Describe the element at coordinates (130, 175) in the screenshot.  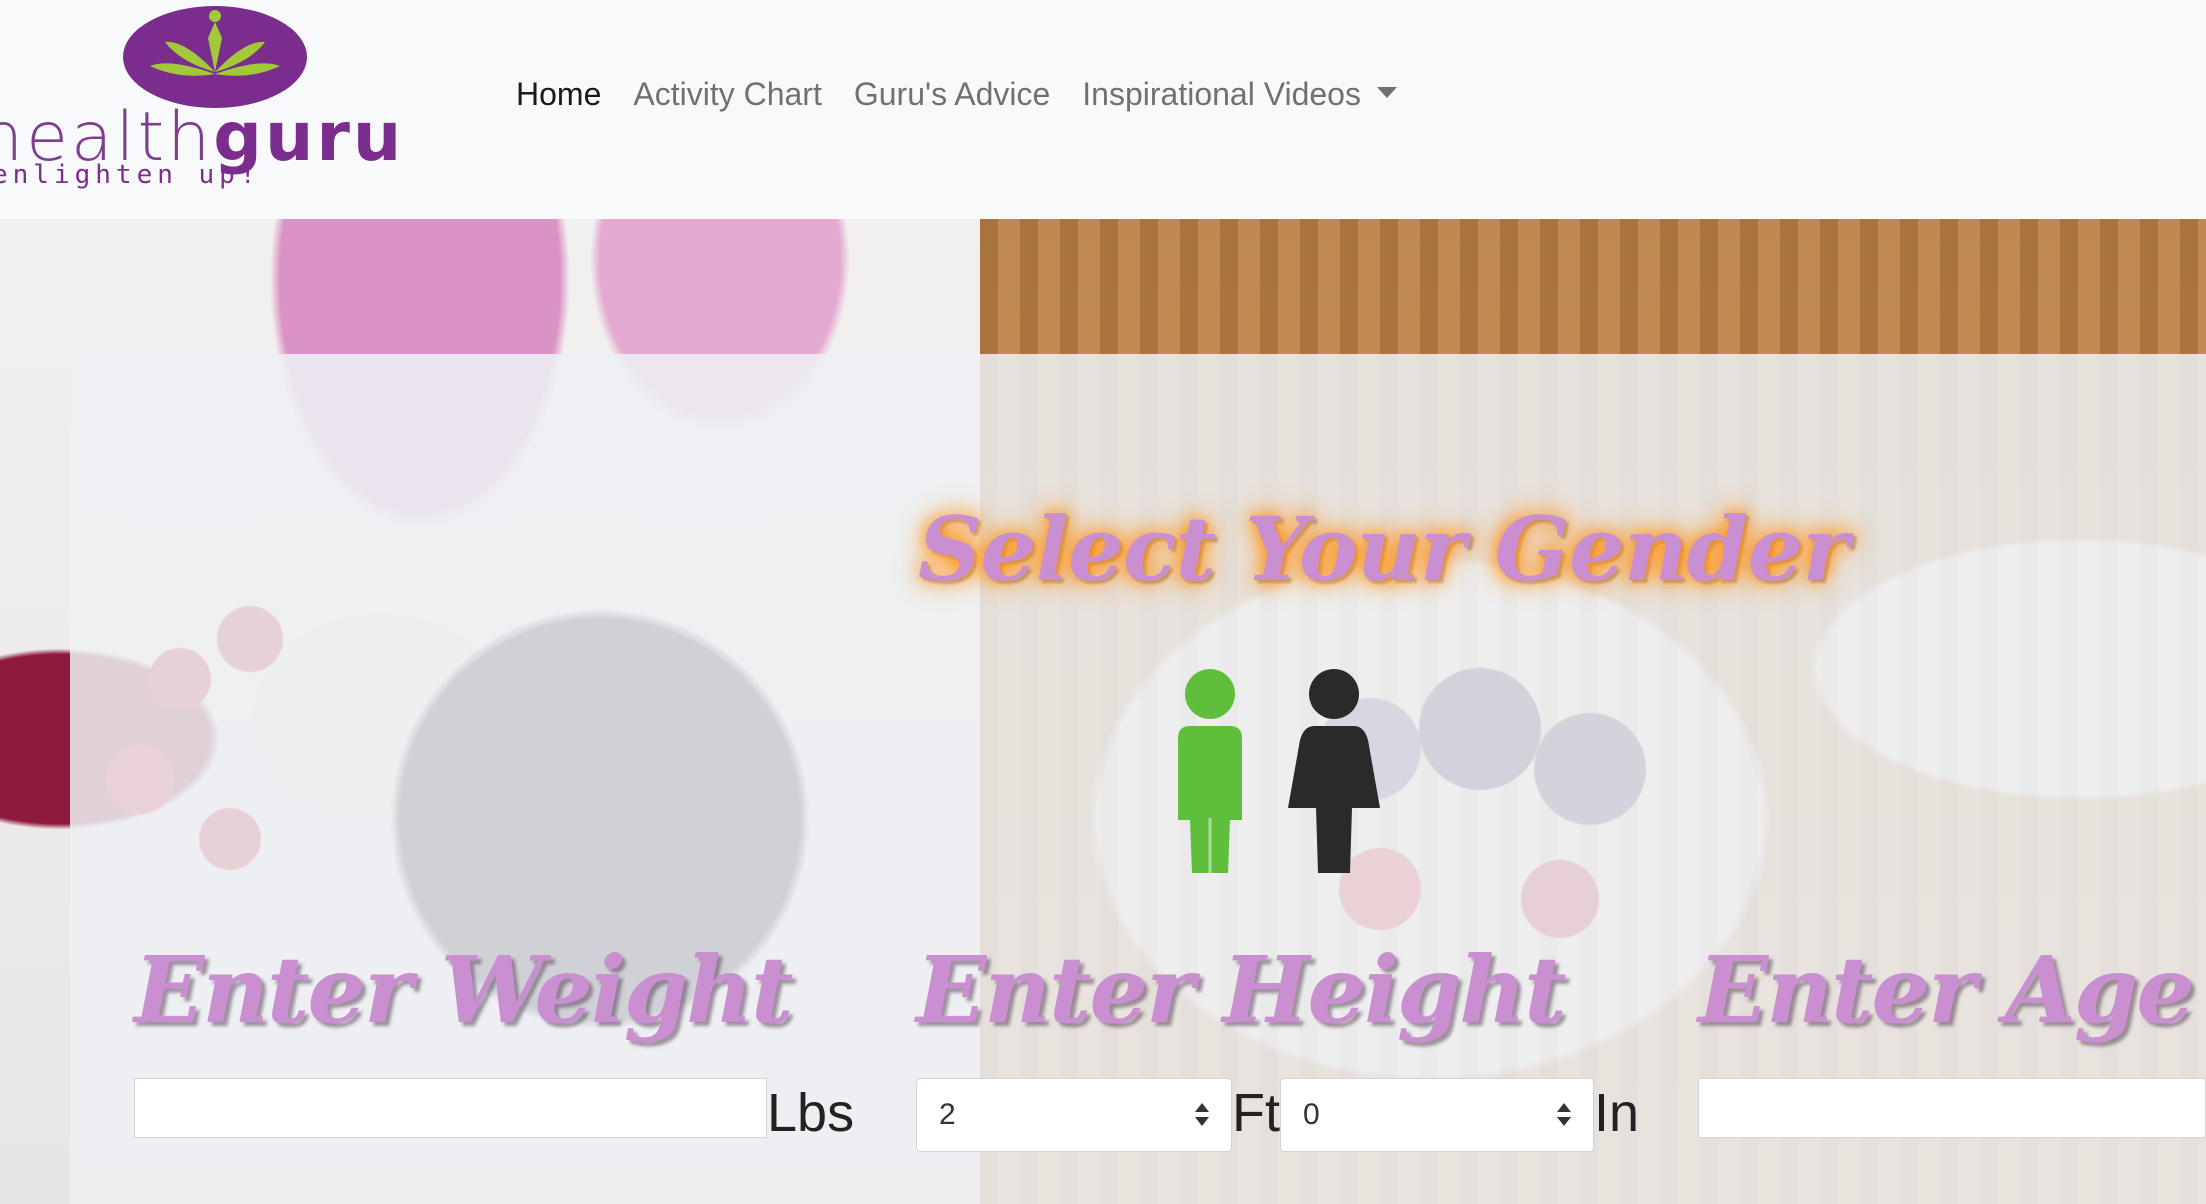
I see `logo-tagline: enlighten up!` at that location.